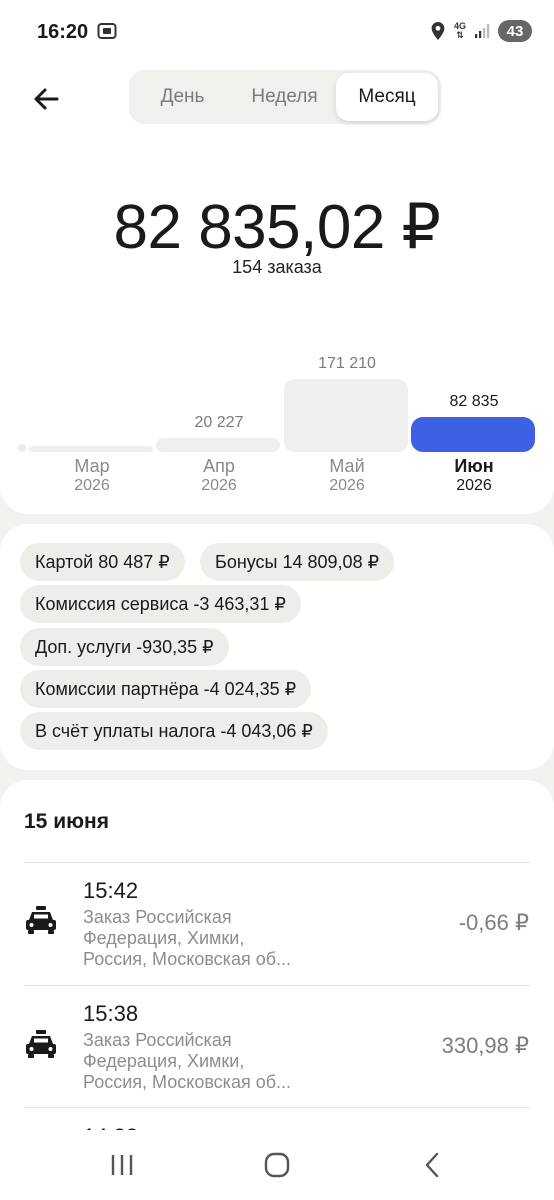 The width and height of the screenshot is (554, 1200). I want to click on status-time: 16:20, so click(63, 32).